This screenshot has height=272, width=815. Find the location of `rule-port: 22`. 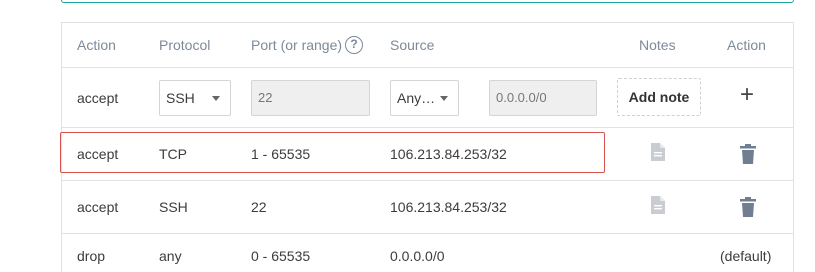

rule-port: 22 is located at coordinates (259, 207).